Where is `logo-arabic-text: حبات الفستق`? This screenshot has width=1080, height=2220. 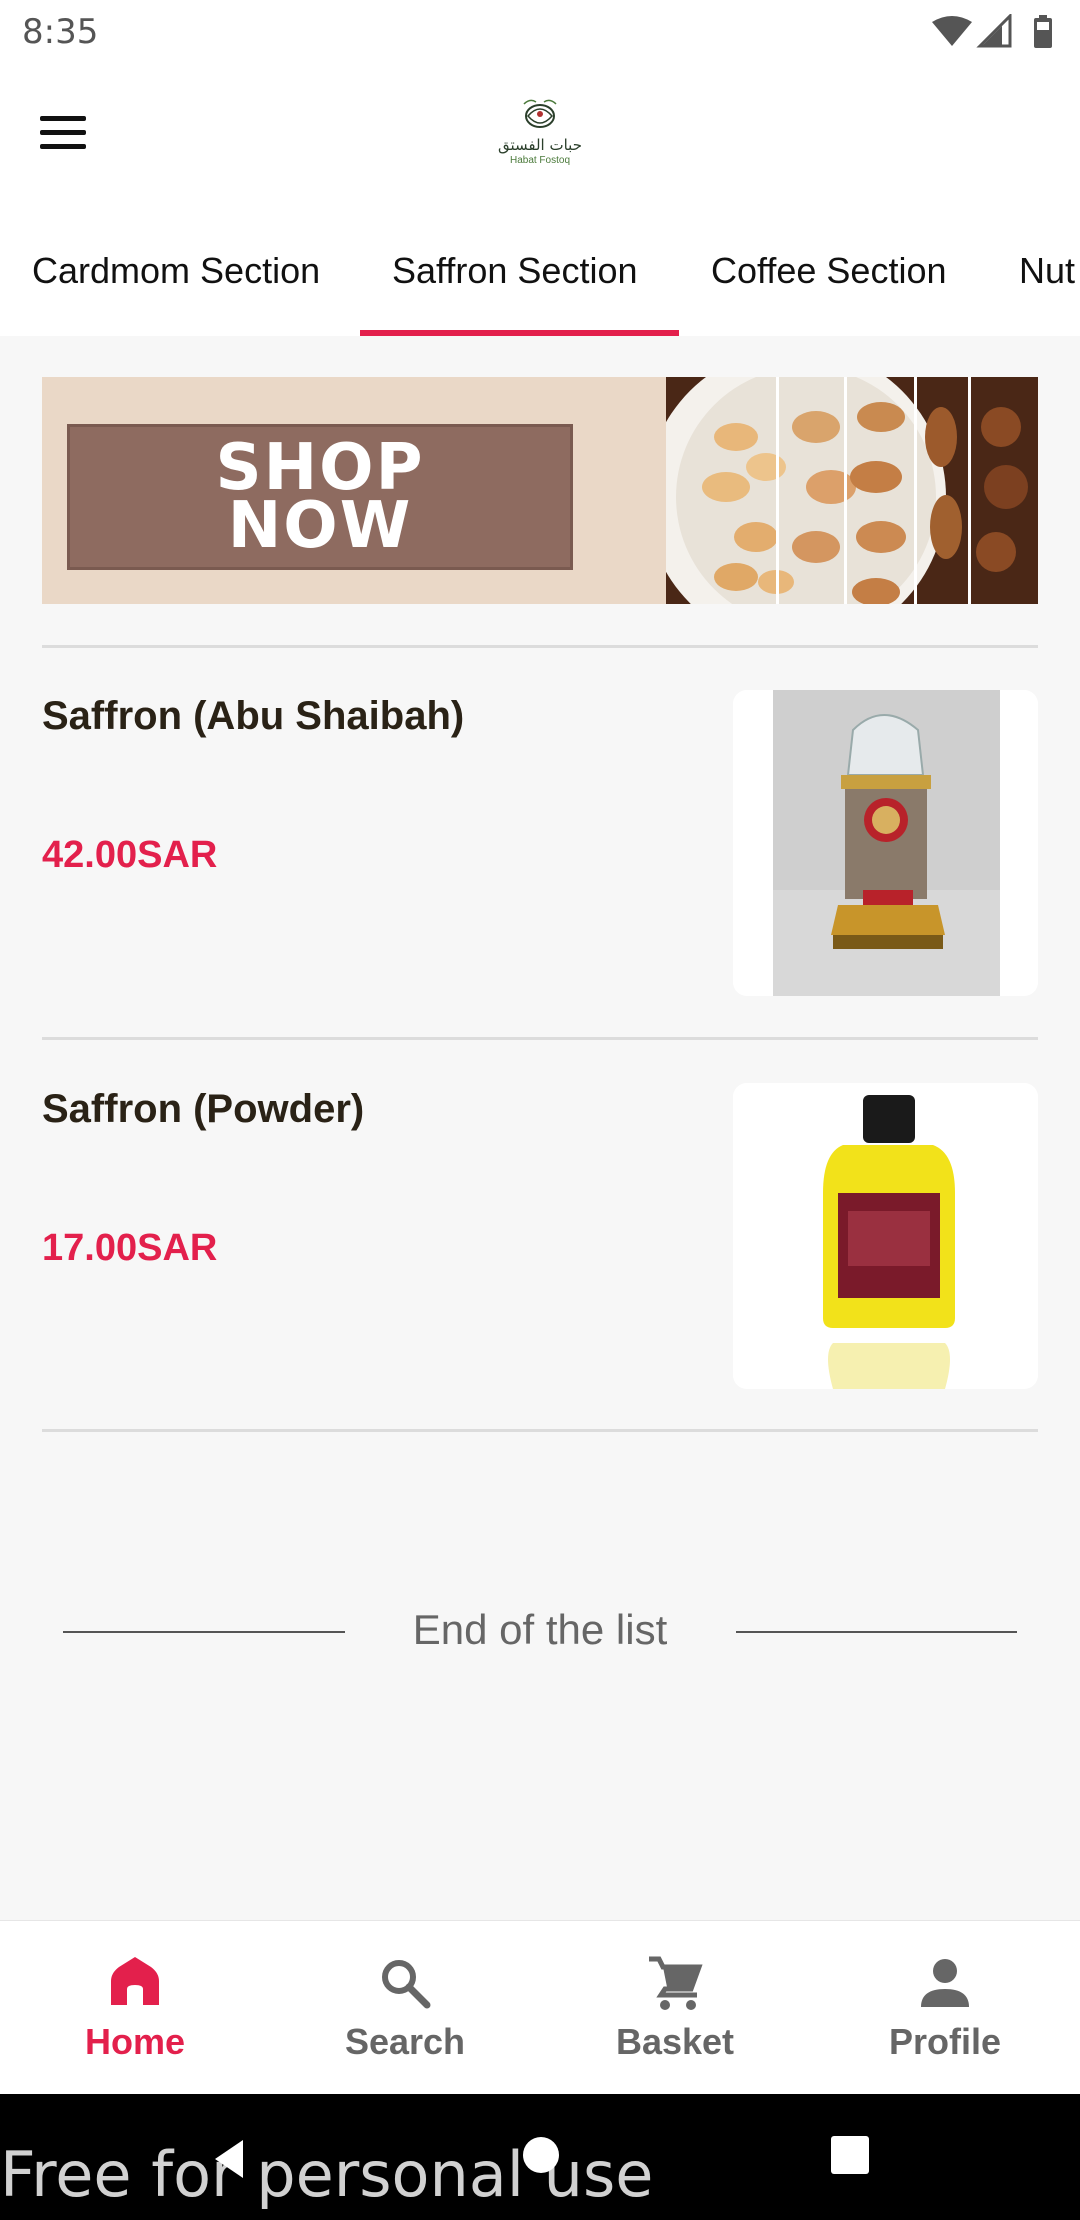 logo-arabic-text: حبات الفستق is located at coordinates (539, 145).